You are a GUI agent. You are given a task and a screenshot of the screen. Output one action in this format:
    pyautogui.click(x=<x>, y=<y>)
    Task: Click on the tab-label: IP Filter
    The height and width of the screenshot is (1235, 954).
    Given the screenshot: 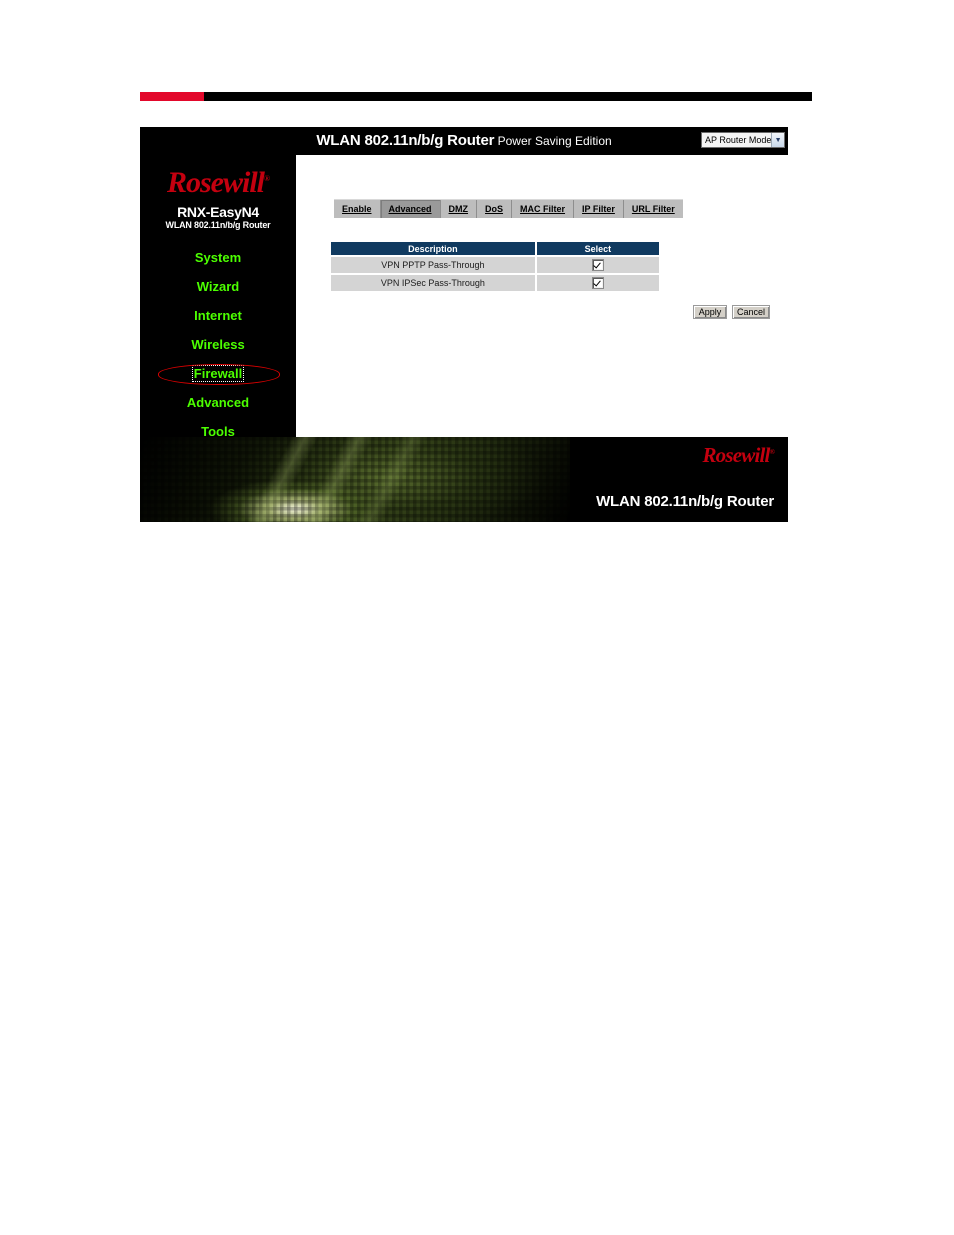 What is the action you would take?
    pyautogui.click(x=598, y=209)
    